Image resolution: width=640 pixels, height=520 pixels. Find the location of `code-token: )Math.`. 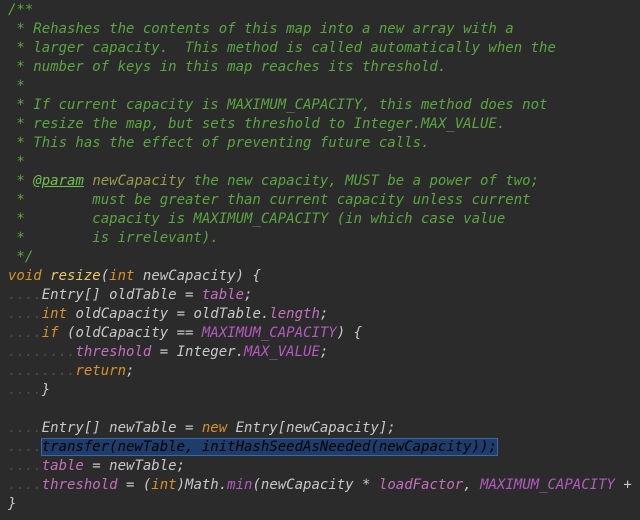

code-token: )Math. is located at coordinates (202, 485).